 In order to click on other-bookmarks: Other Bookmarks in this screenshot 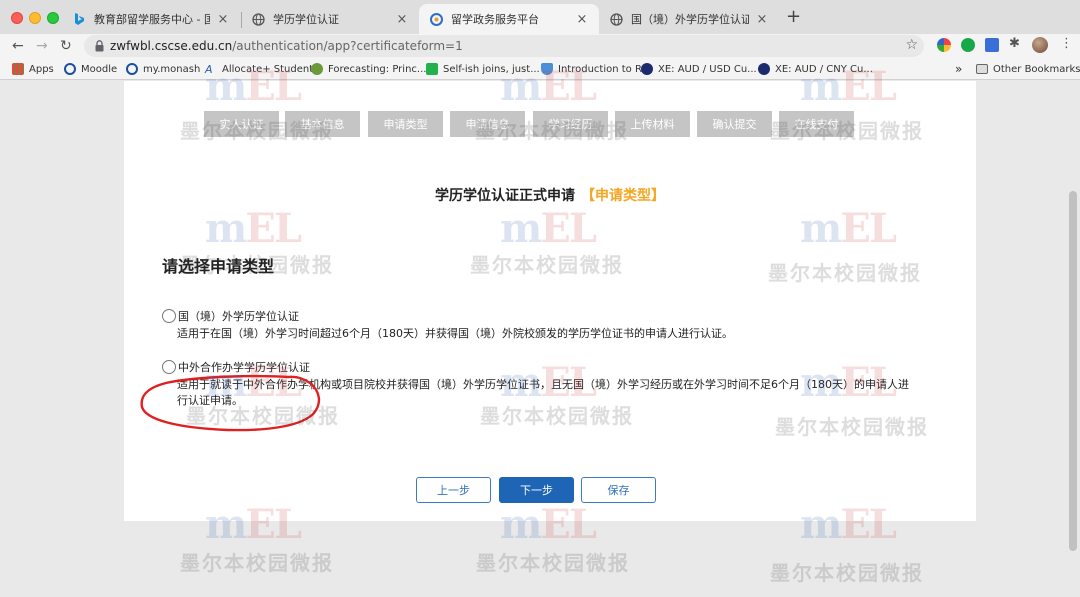, I will do `click(1028, 69)`.